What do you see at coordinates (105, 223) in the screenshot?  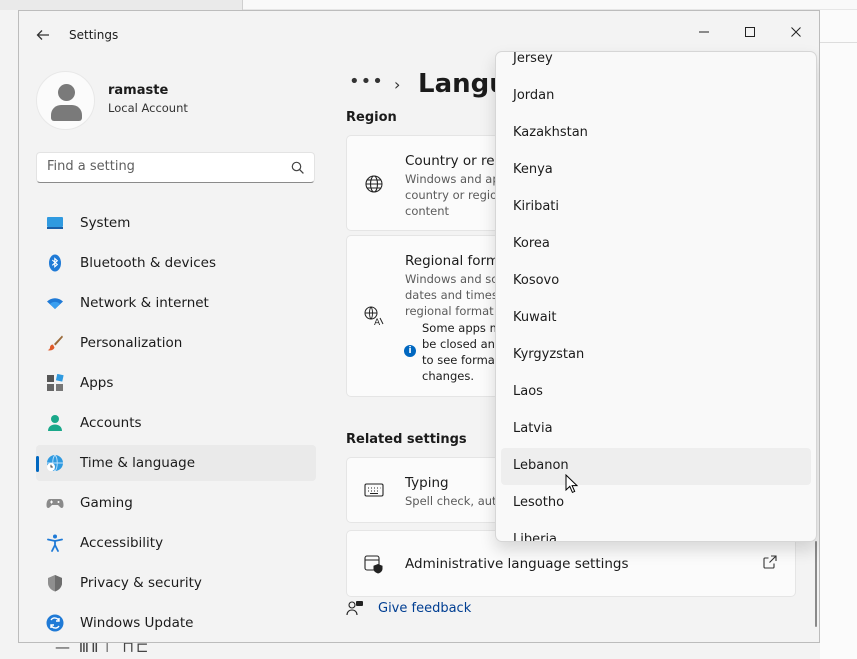 I see `sidebar-item-label: System` at bounding box center [105, 223].